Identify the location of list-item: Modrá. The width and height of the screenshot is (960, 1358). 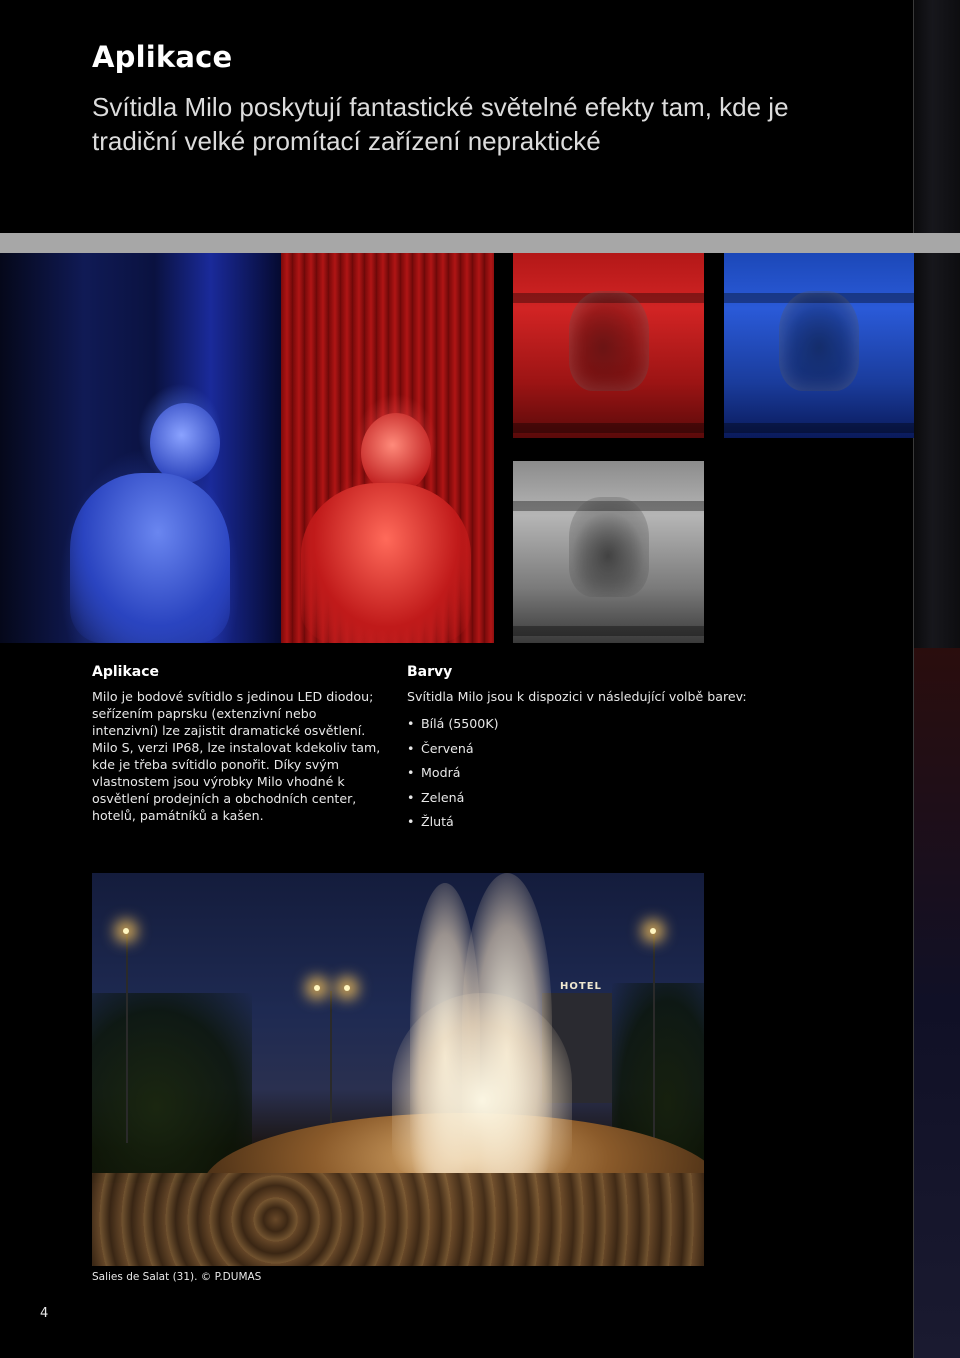
(453, 773).